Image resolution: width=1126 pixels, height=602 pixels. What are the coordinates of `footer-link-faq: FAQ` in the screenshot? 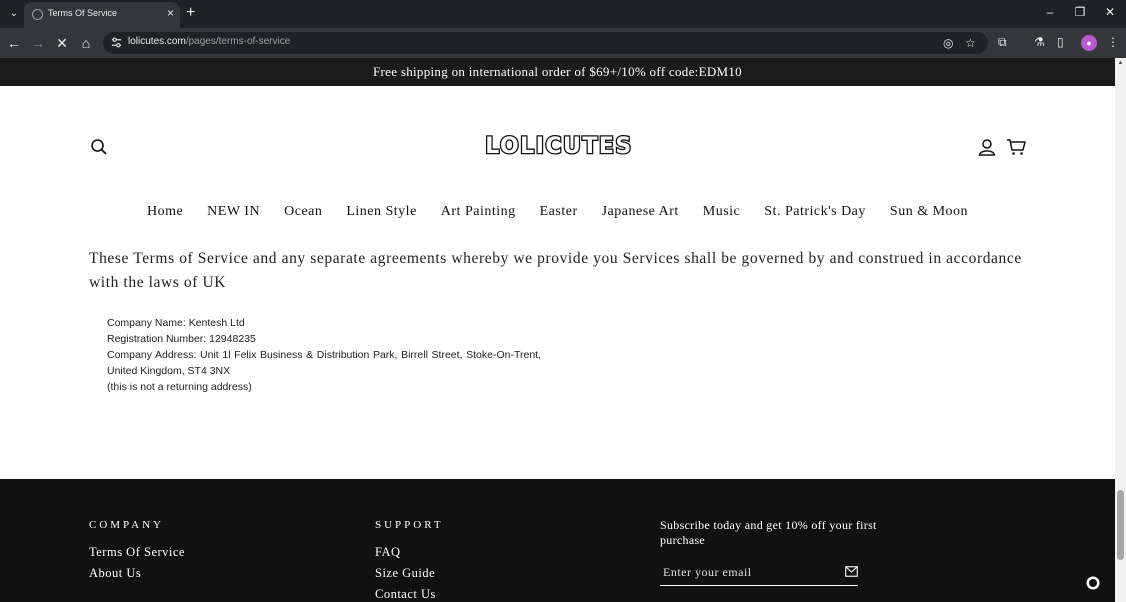 It's located at (388, 552).